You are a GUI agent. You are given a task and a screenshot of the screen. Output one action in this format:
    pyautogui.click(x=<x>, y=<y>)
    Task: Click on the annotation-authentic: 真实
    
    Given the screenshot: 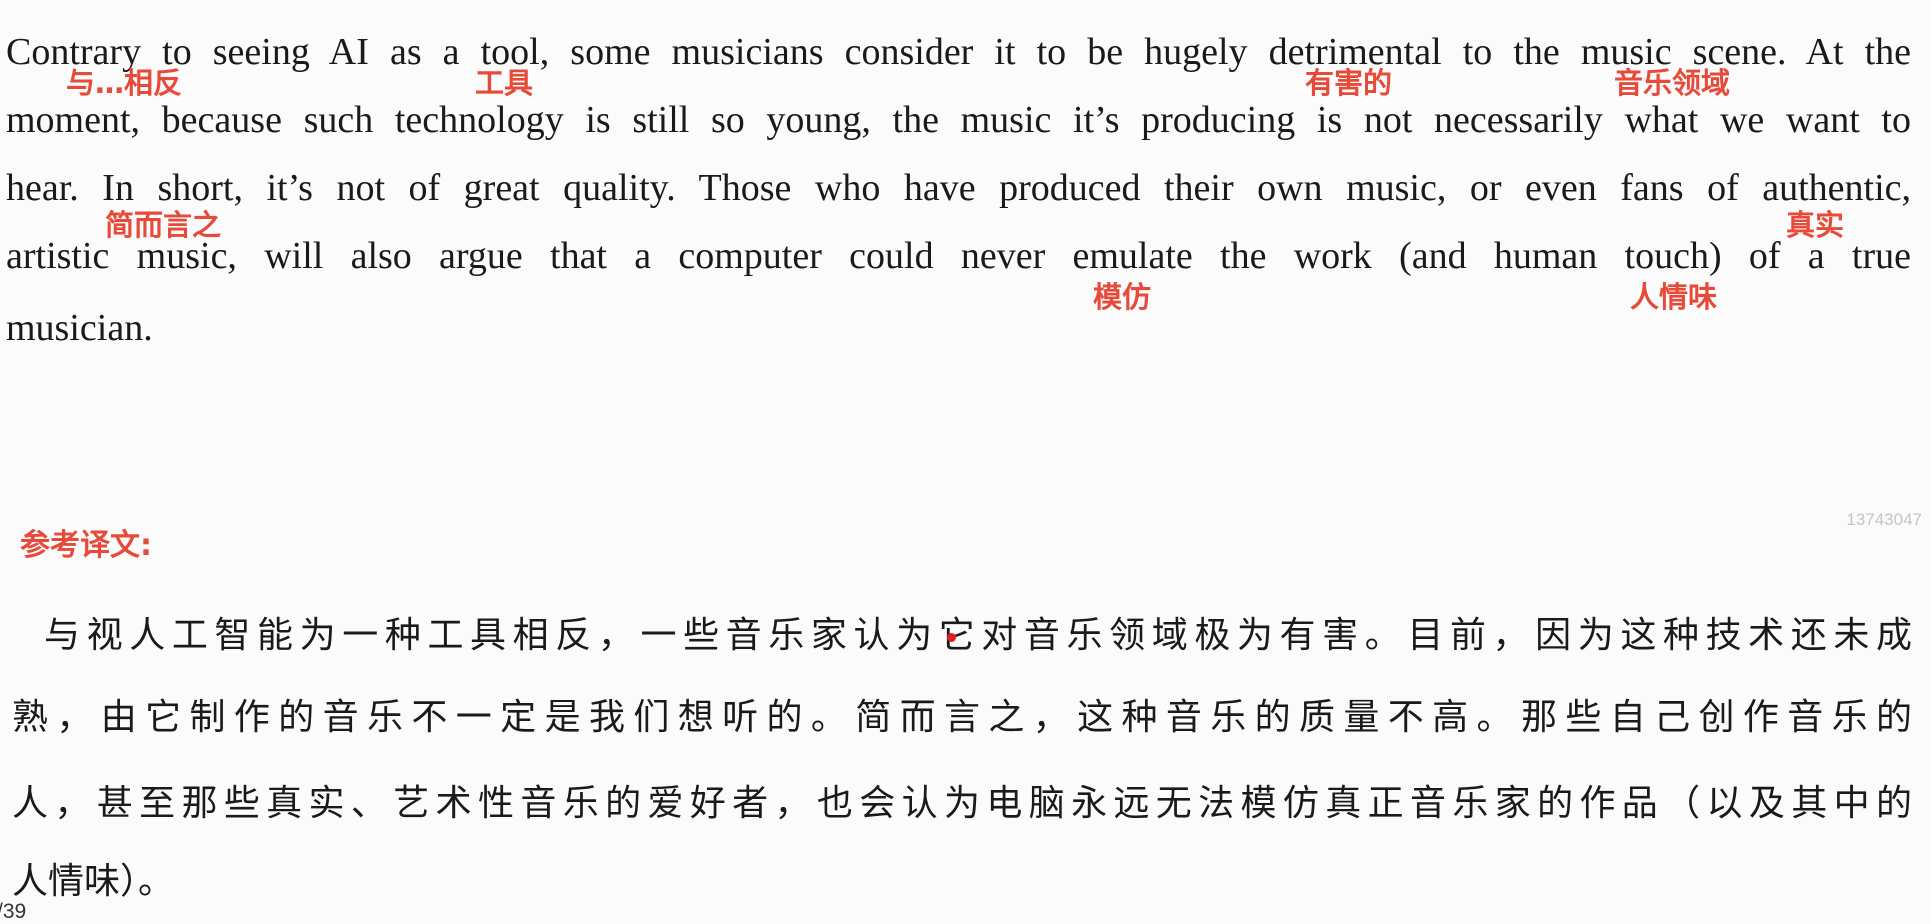 What is the action you would take?
    pyautogui.click(x=1815, y=225)
    